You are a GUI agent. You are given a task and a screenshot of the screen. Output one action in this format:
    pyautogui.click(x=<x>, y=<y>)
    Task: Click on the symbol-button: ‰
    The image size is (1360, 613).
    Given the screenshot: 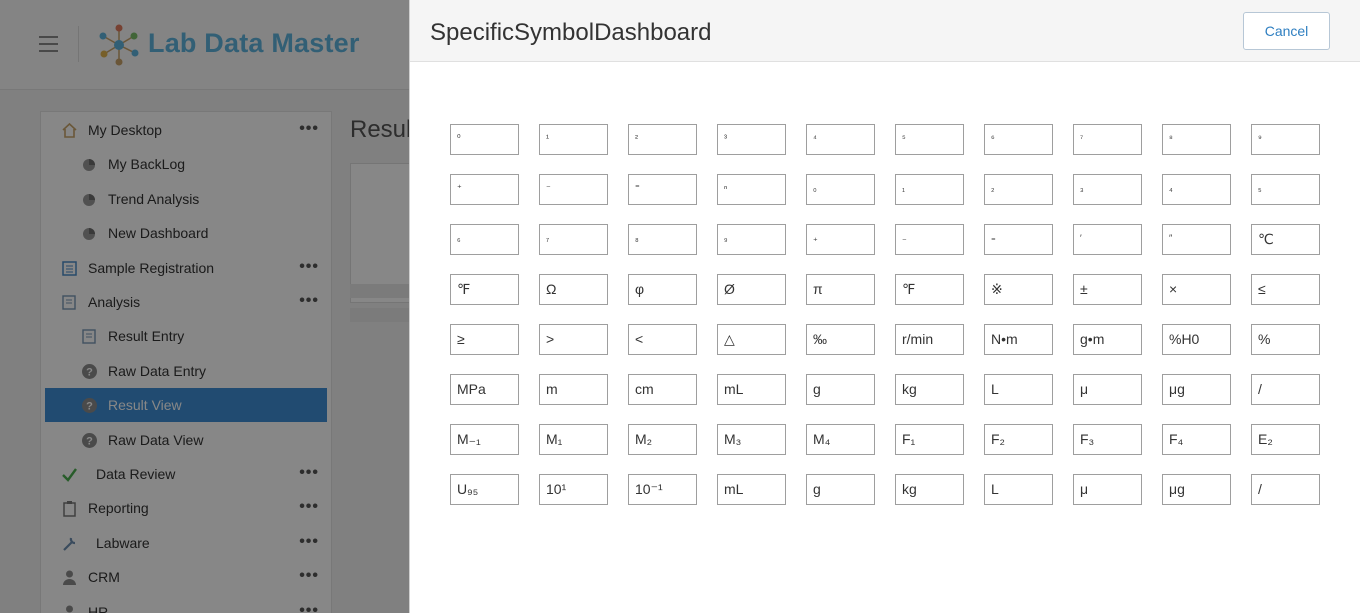 What is the action you would take?
    pyautogui.click(x=840, y=339)
    